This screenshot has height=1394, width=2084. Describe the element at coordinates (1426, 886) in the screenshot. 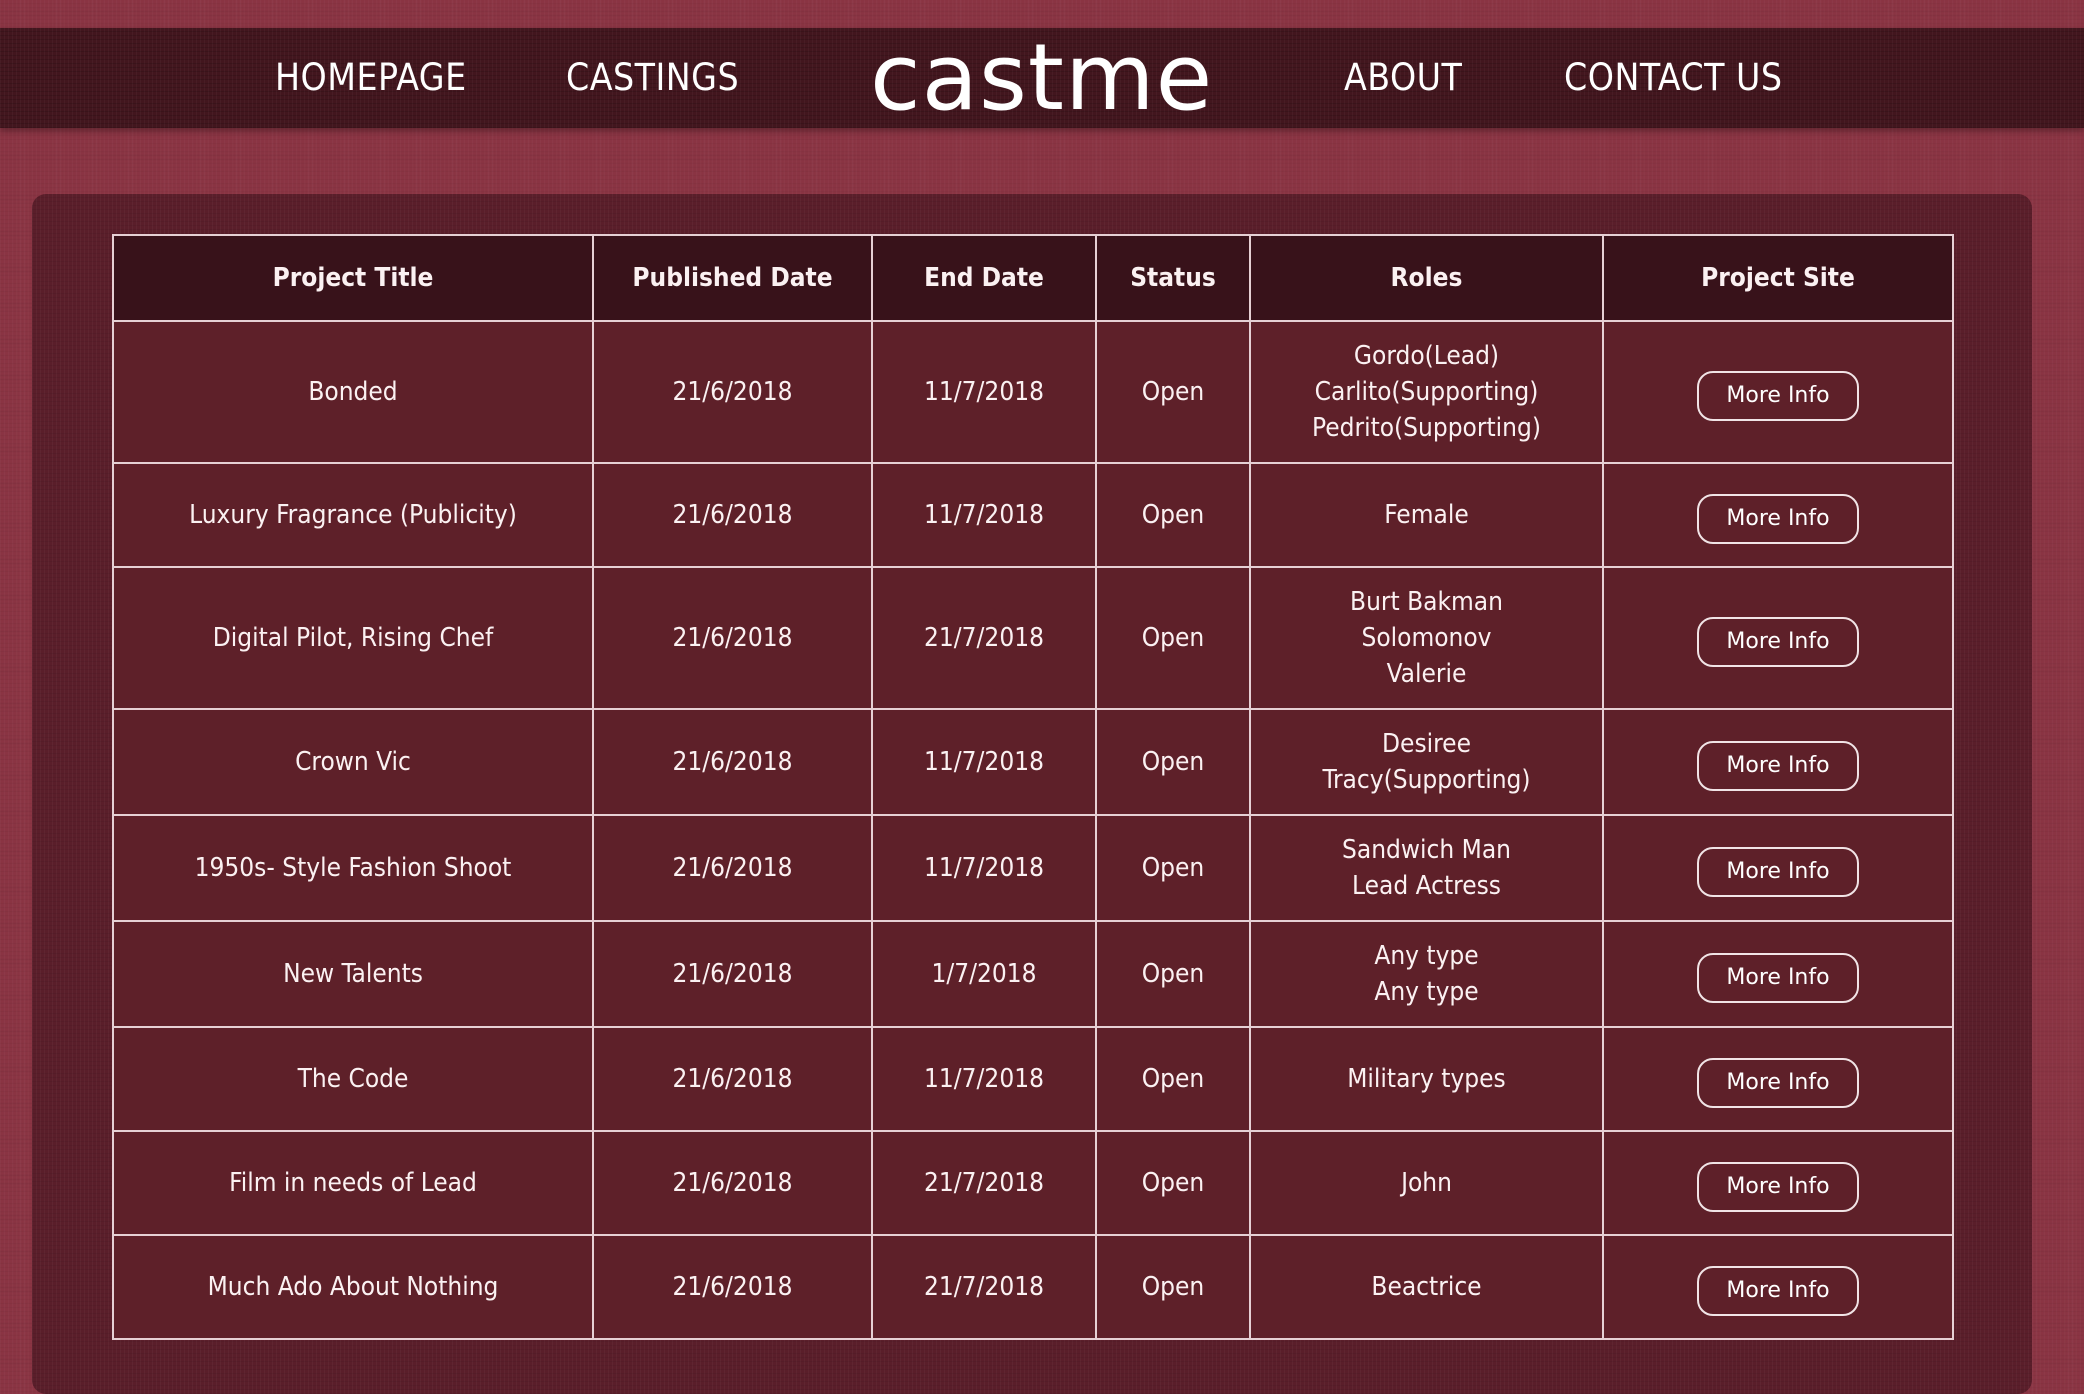

I see `role-item: Lead Actress` at that location.